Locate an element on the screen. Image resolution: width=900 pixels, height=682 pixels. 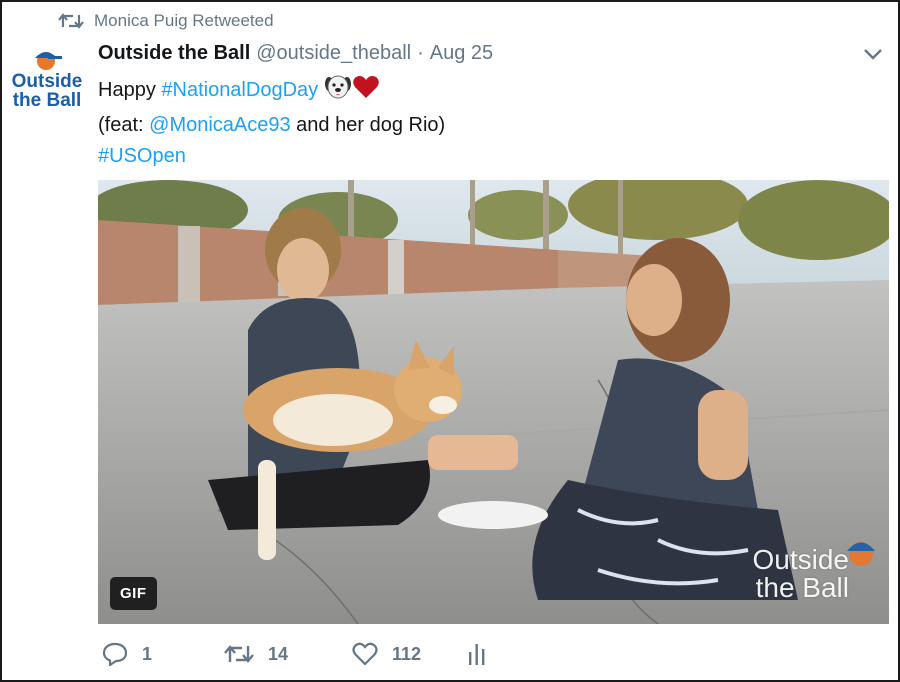
avatar: Outside the Ball is located at coordinates (47, 81).